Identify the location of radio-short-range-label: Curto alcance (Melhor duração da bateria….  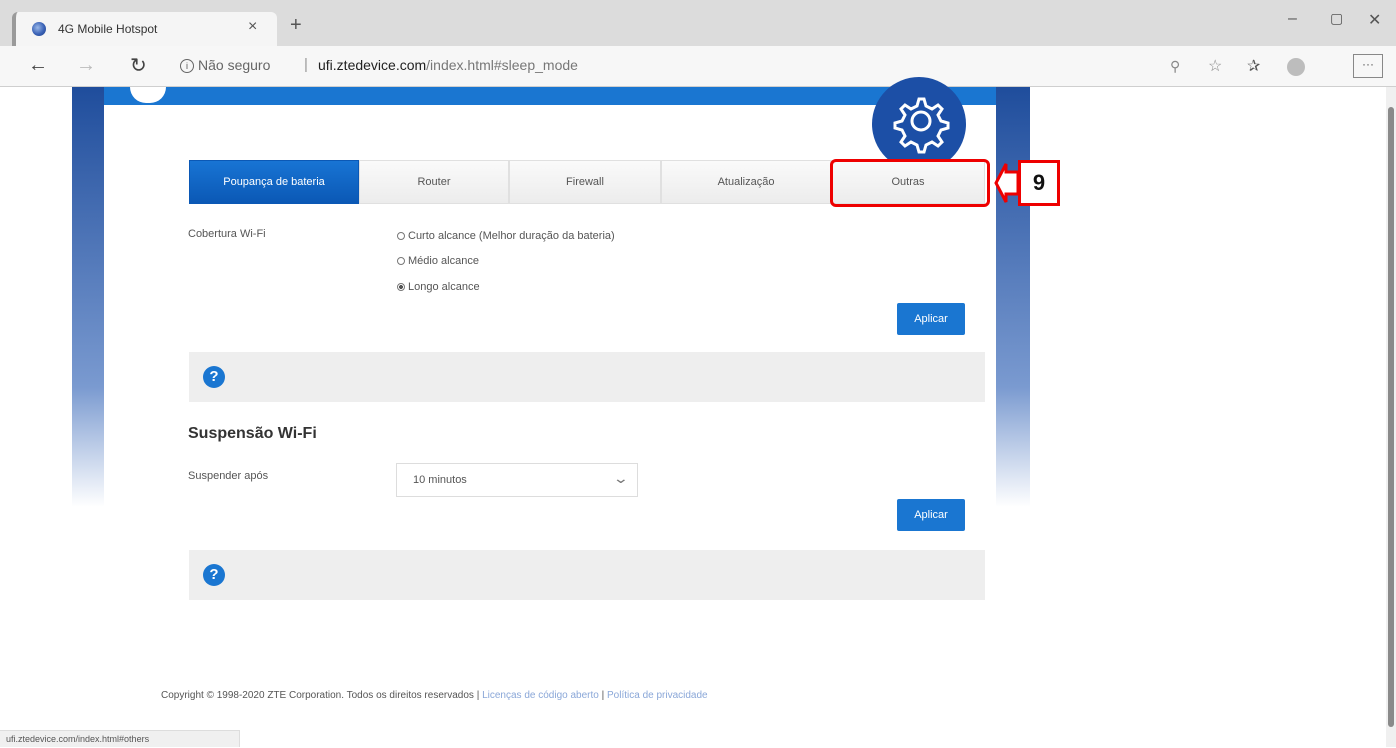
(511, 236).